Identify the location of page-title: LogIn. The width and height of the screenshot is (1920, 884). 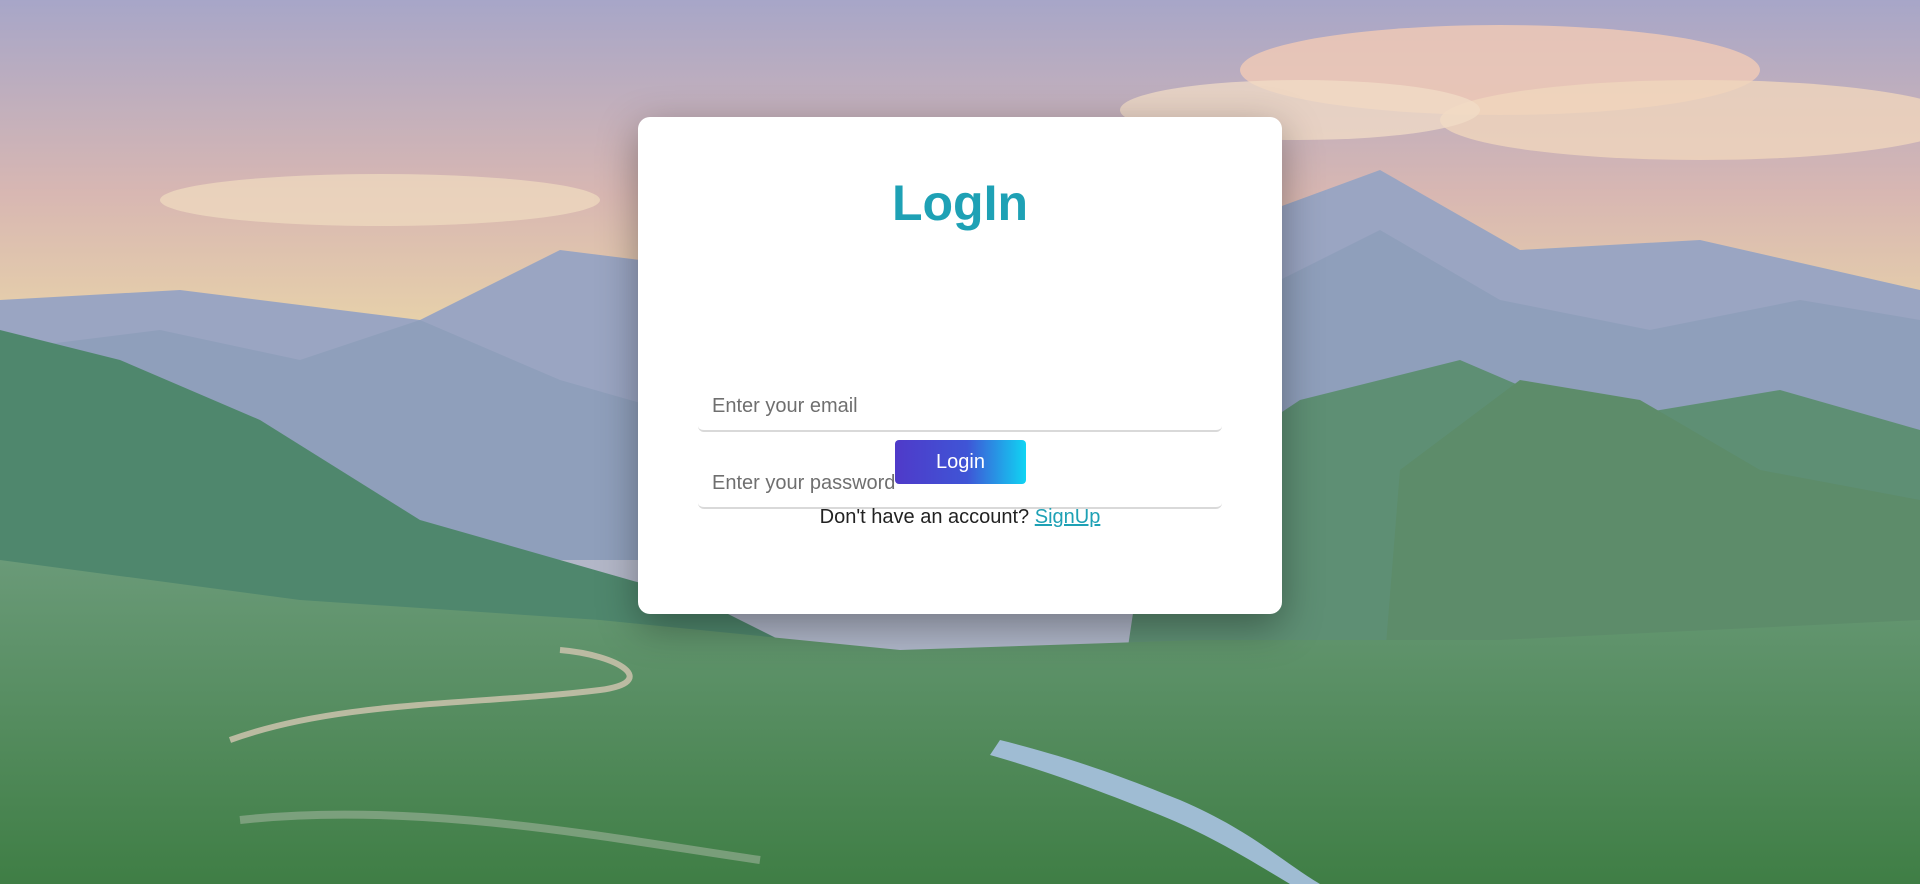
(960, 203).